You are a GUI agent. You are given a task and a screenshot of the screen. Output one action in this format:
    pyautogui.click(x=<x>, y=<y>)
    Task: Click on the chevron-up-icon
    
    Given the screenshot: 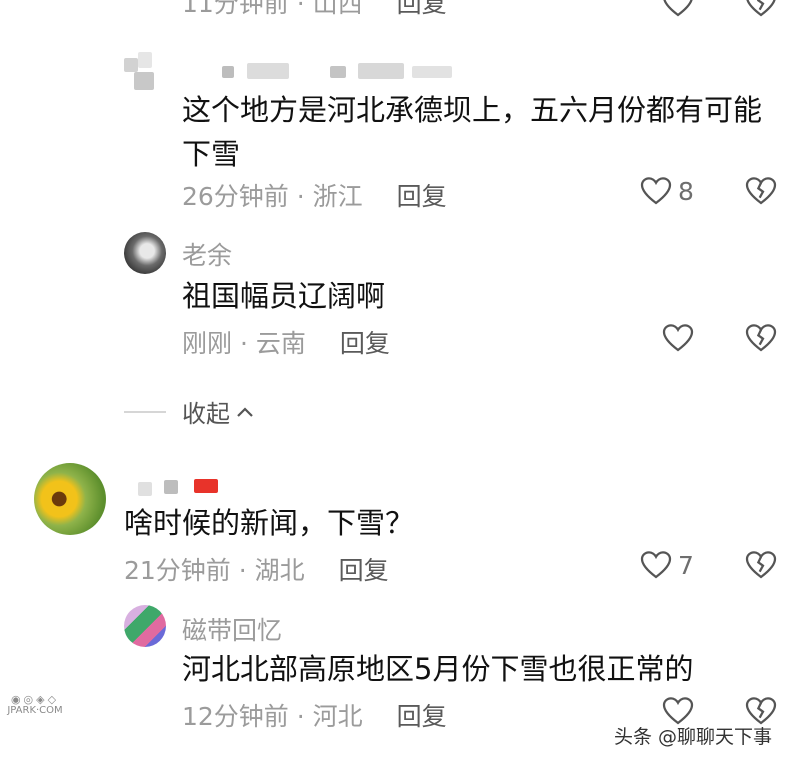 What is the action you would take?
    pyautogui.click(x=245, y=411)
    